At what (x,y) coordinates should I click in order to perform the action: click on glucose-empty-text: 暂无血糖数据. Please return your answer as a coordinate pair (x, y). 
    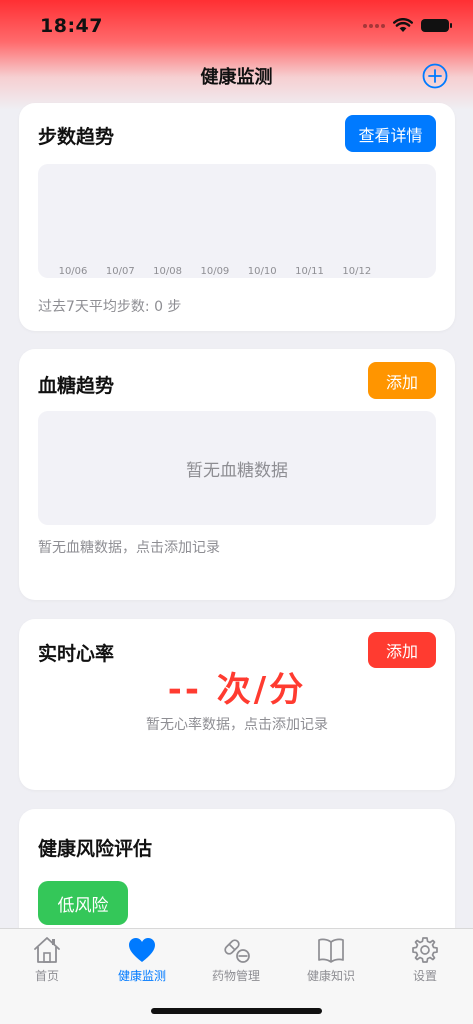
    Looking at the image, I should click on (237, 471).